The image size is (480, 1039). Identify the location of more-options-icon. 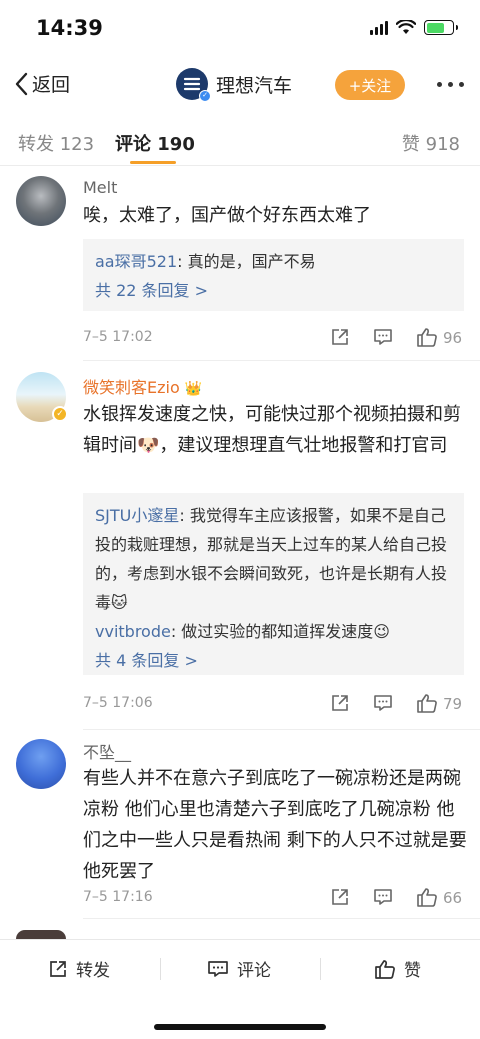
(450, 84).